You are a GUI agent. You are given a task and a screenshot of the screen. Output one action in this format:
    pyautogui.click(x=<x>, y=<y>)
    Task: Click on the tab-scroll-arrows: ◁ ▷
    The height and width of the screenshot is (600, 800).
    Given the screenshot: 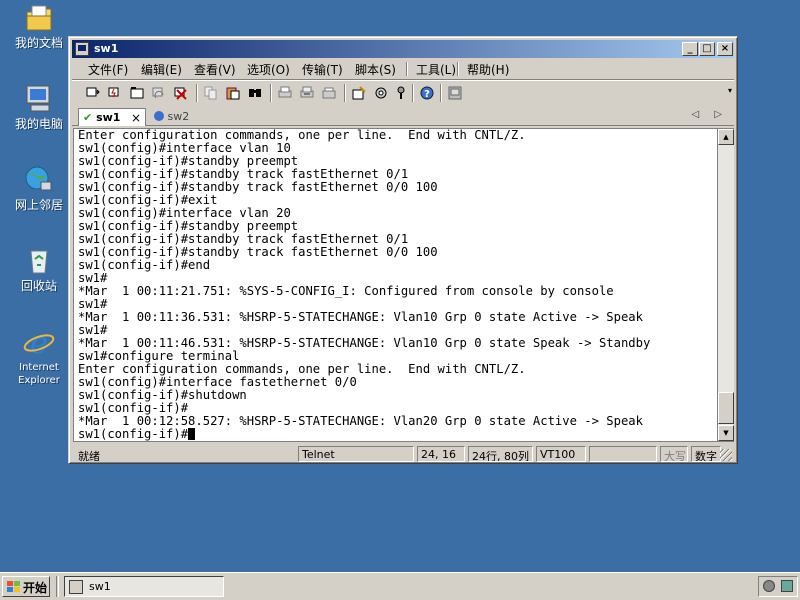 What is the action you would take?
    pyautogui.click(x=709, y=114)
    